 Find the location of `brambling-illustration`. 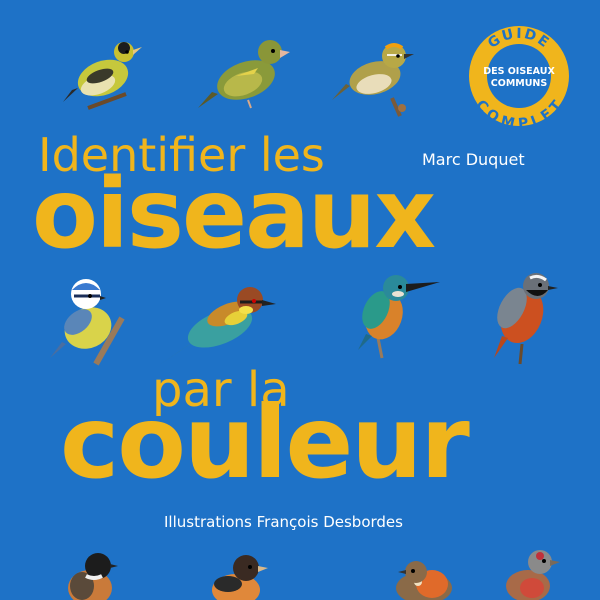

brambling-illustration is located at coordinates (240, 577).